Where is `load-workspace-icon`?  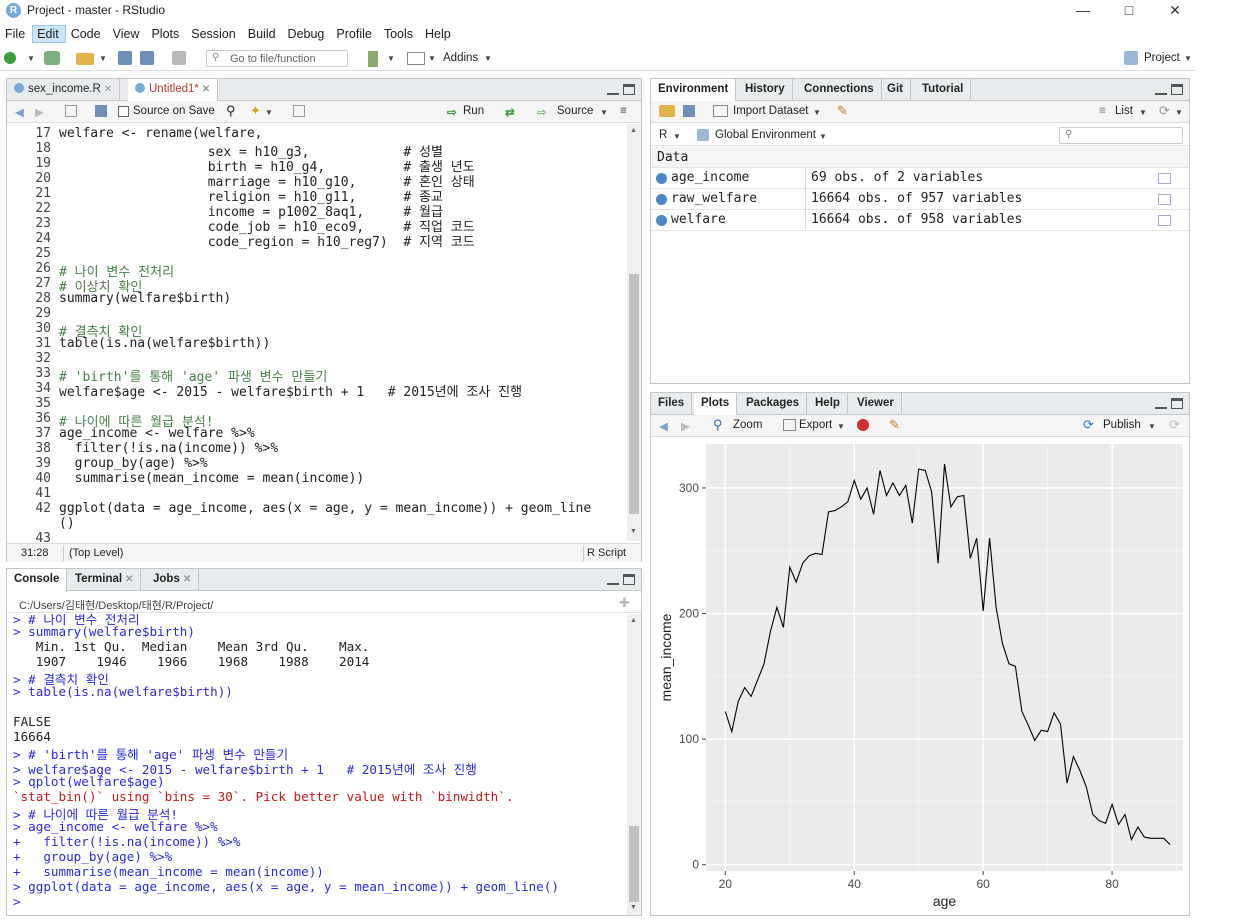 load-workspace-icon is located at coordinates (667, 111).